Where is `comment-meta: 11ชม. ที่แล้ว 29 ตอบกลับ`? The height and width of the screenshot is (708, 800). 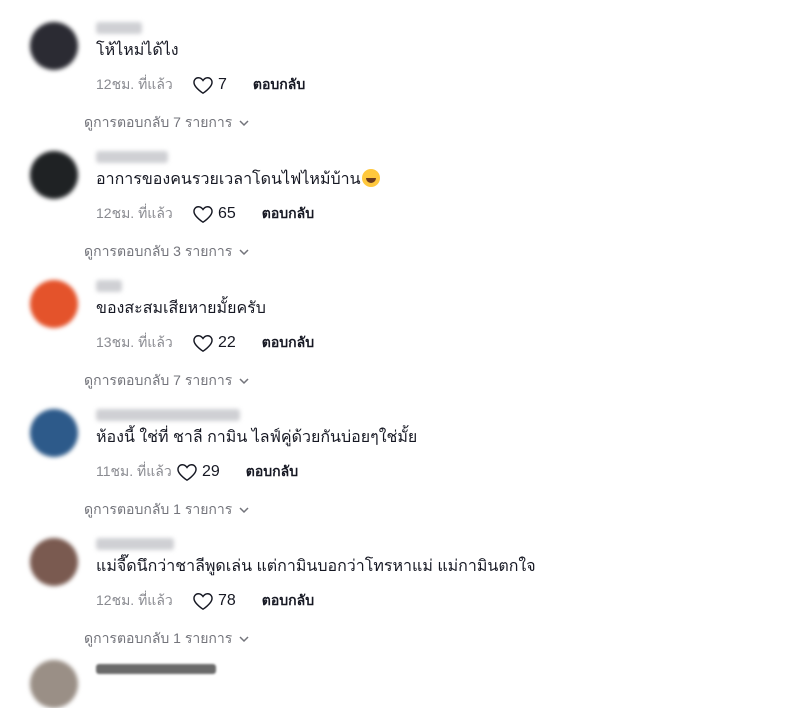
comment-meta: 11ชม. ที่แล้ว 29 ตอบกลับ is located at coordinates (197, 472).